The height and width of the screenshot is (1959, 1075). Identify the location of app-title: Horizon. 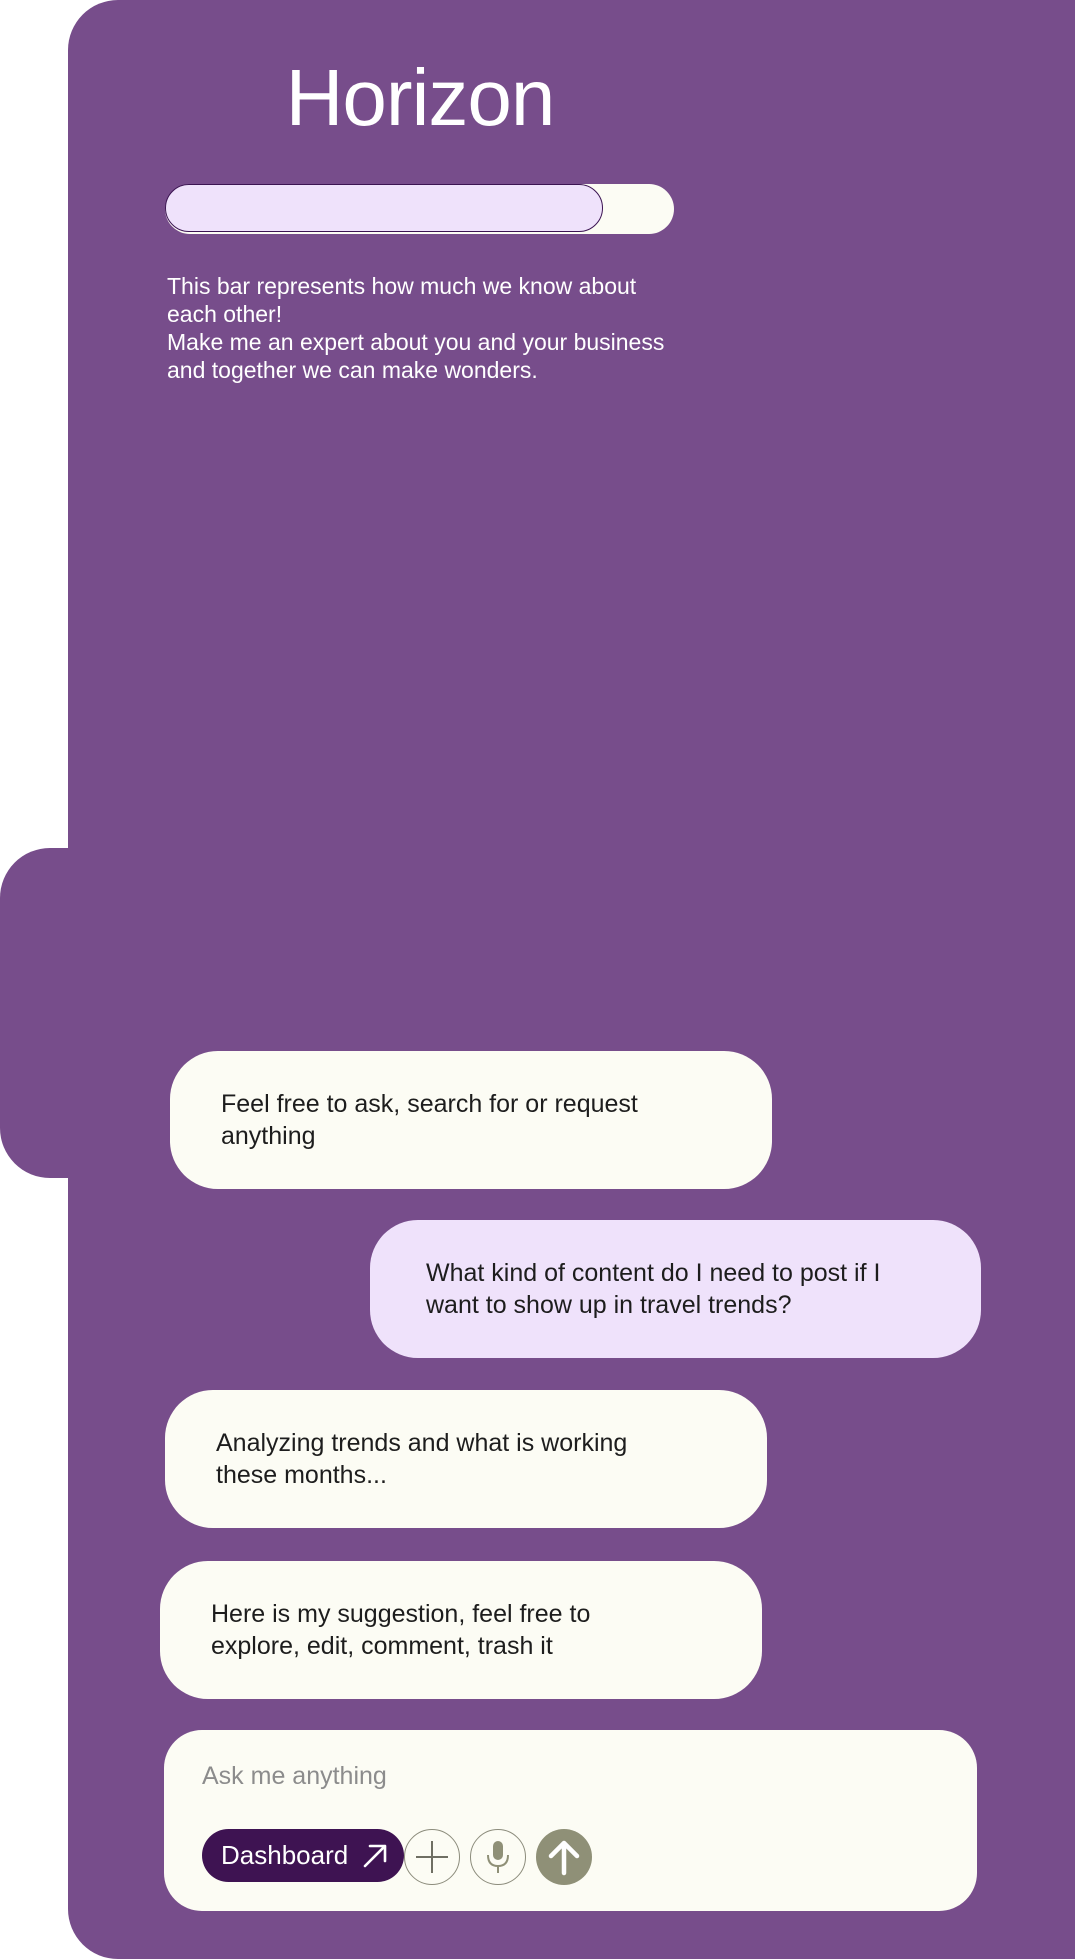
(420, 97).